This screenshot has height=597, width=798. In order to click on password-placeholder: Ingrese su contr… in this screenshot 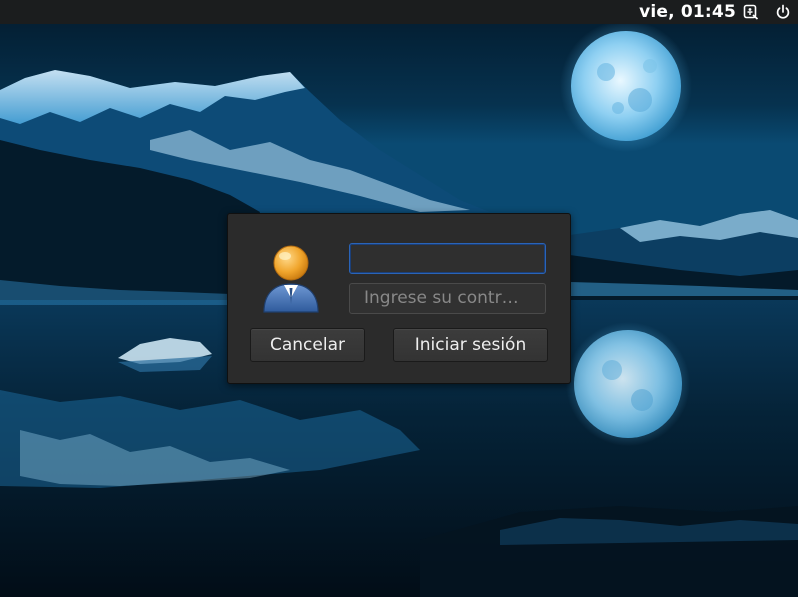, I will do `click(441, 298)`.